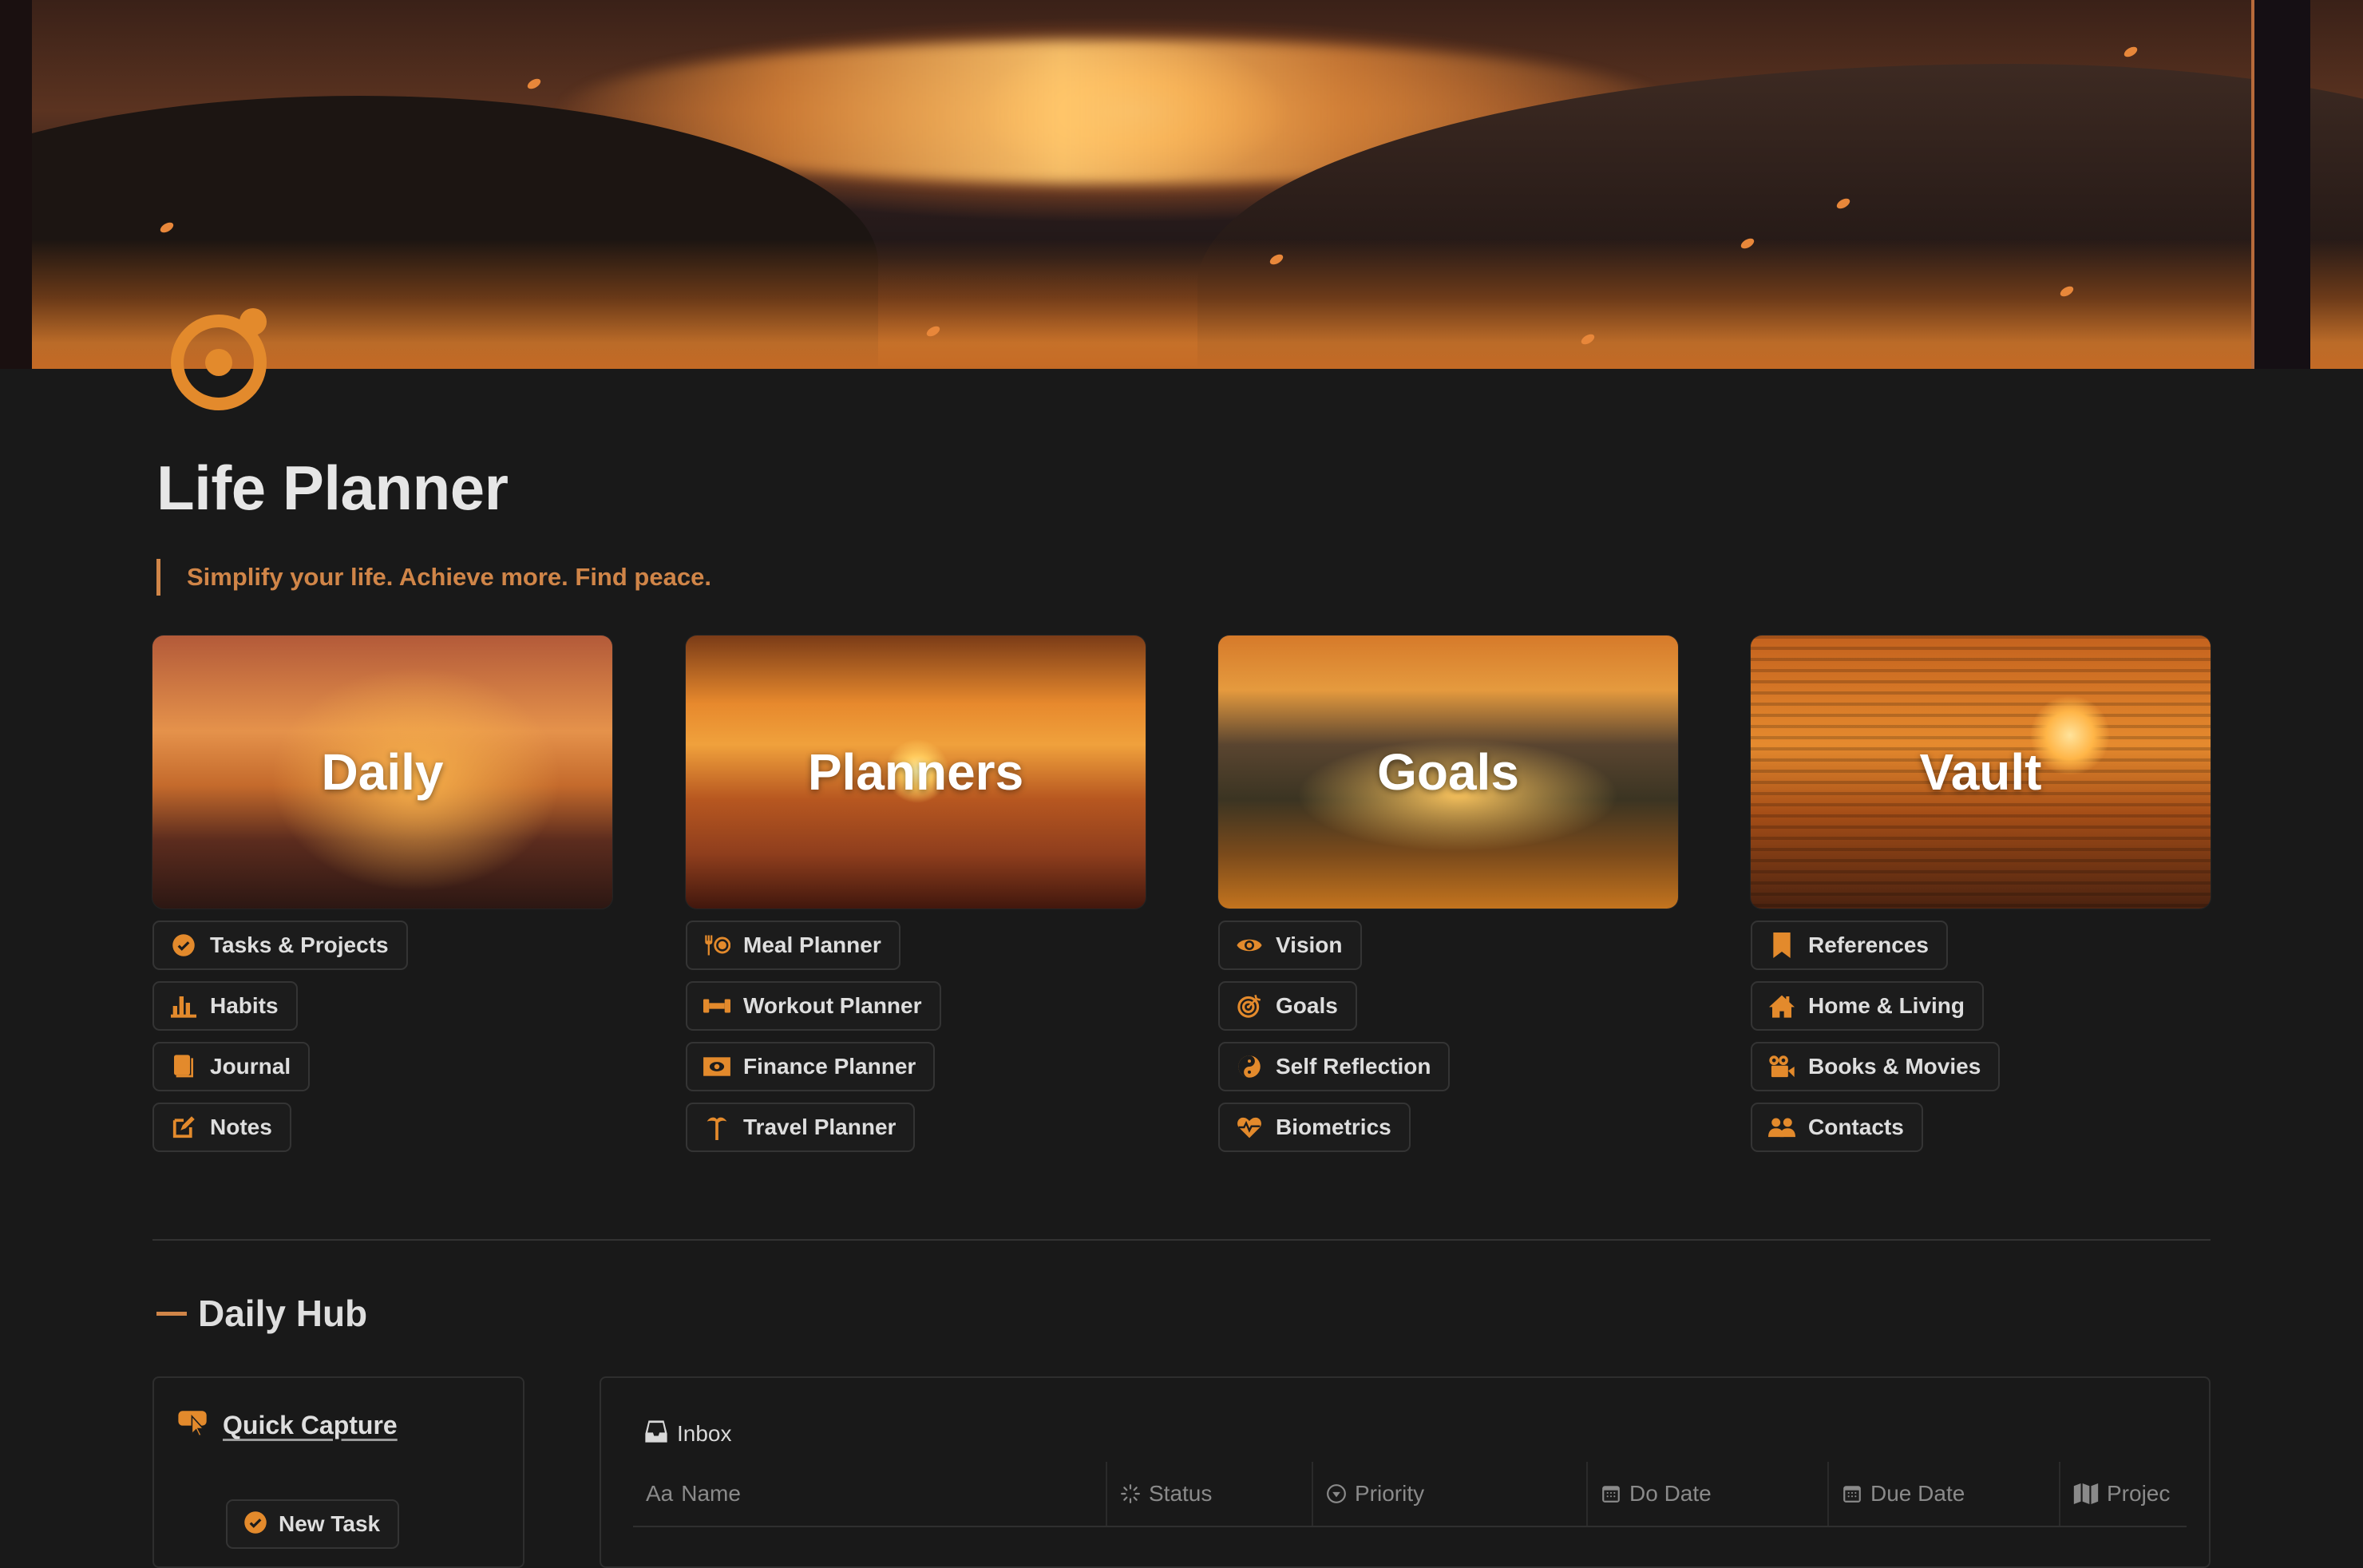 The image size is (2363, 1568). Describe the element at coordinates (656, 1434) in the screenshot. I see `inbox-tray-icon` at that location.